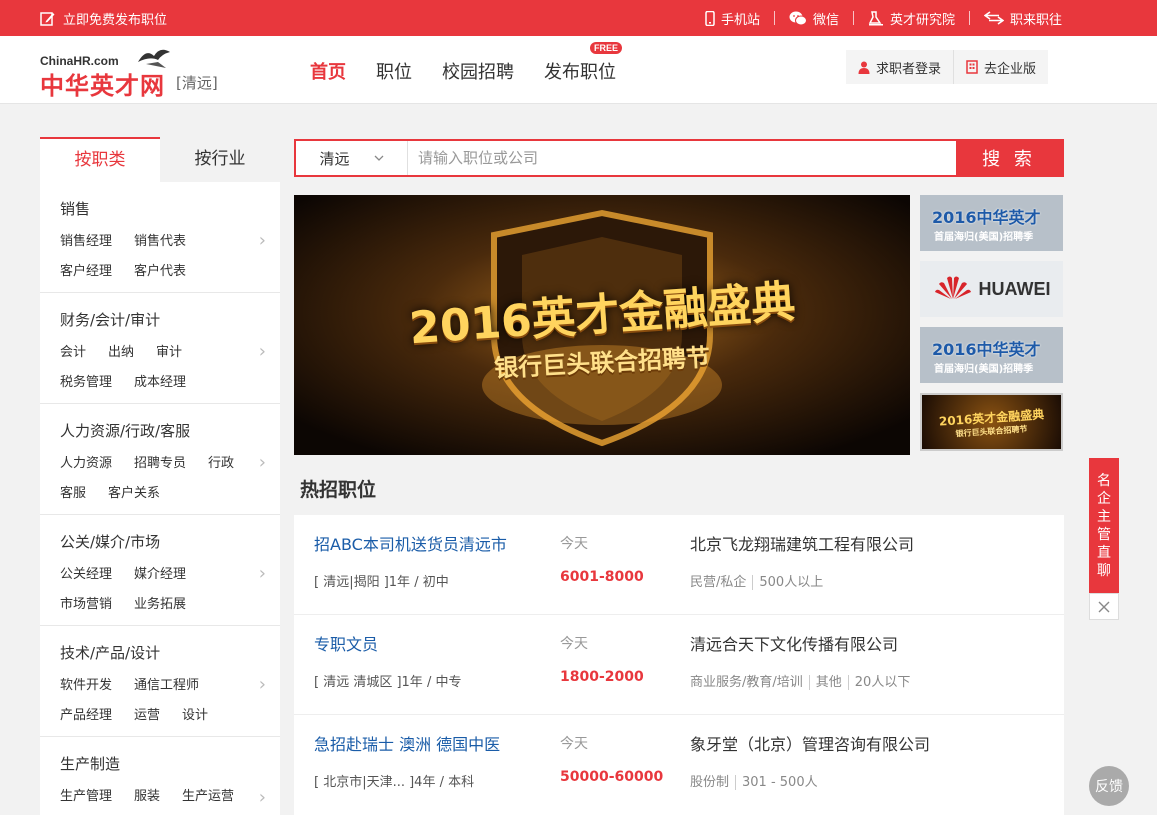 The height and width of the screenshot is (815, 1157). Describe the element at coordinates (794, 643) in the screenshot. I see `company-link: 清远合天下文化传播有限公司` at that location.